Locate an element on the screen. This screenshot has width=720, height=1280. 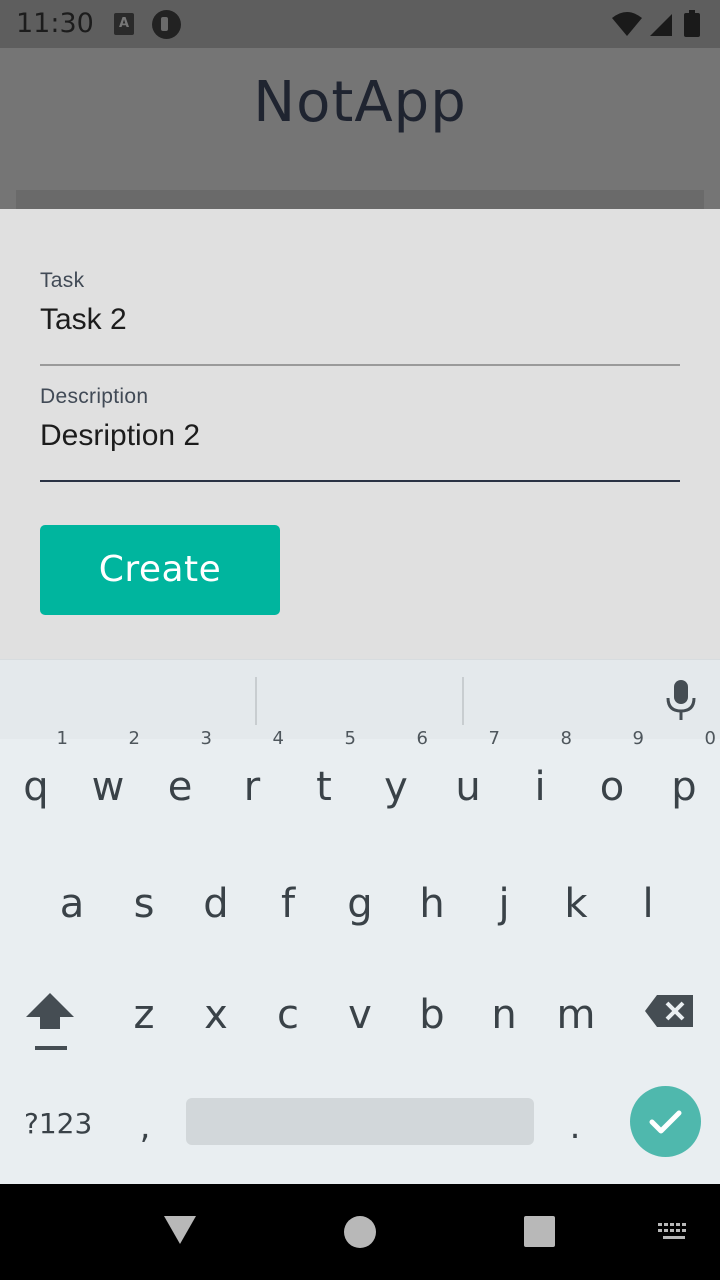
key-o: 9o is located at coordinates (612, 769).